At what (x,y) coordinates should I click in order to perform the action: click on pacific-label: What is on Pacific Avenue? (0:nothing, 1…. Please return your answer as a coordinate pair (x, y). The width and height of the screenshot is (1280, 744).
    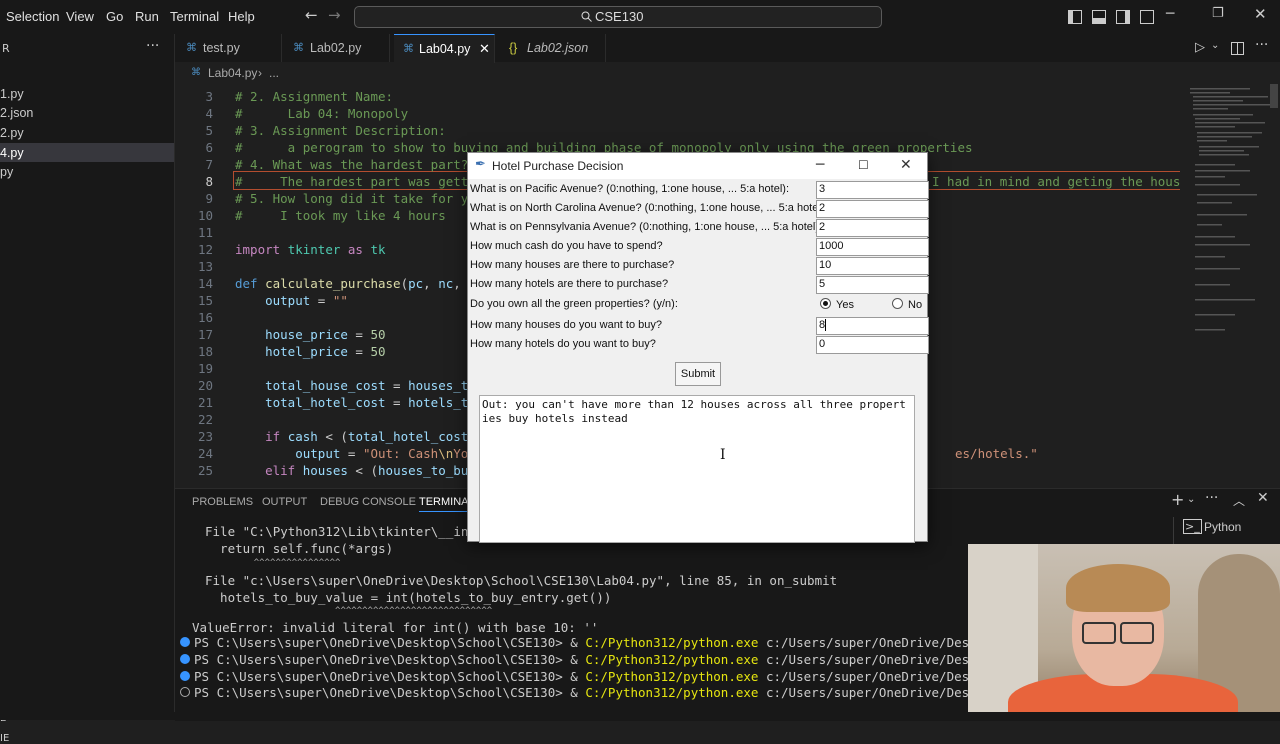
    Looking at the image, I should click on (629, 189).